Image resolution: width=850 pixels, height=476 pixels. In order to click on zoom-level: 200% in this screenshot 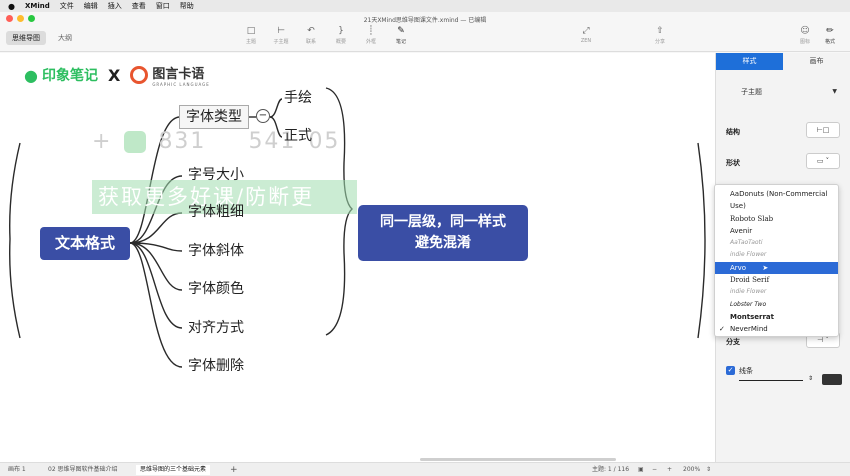, I will do `click(691, 470)`.